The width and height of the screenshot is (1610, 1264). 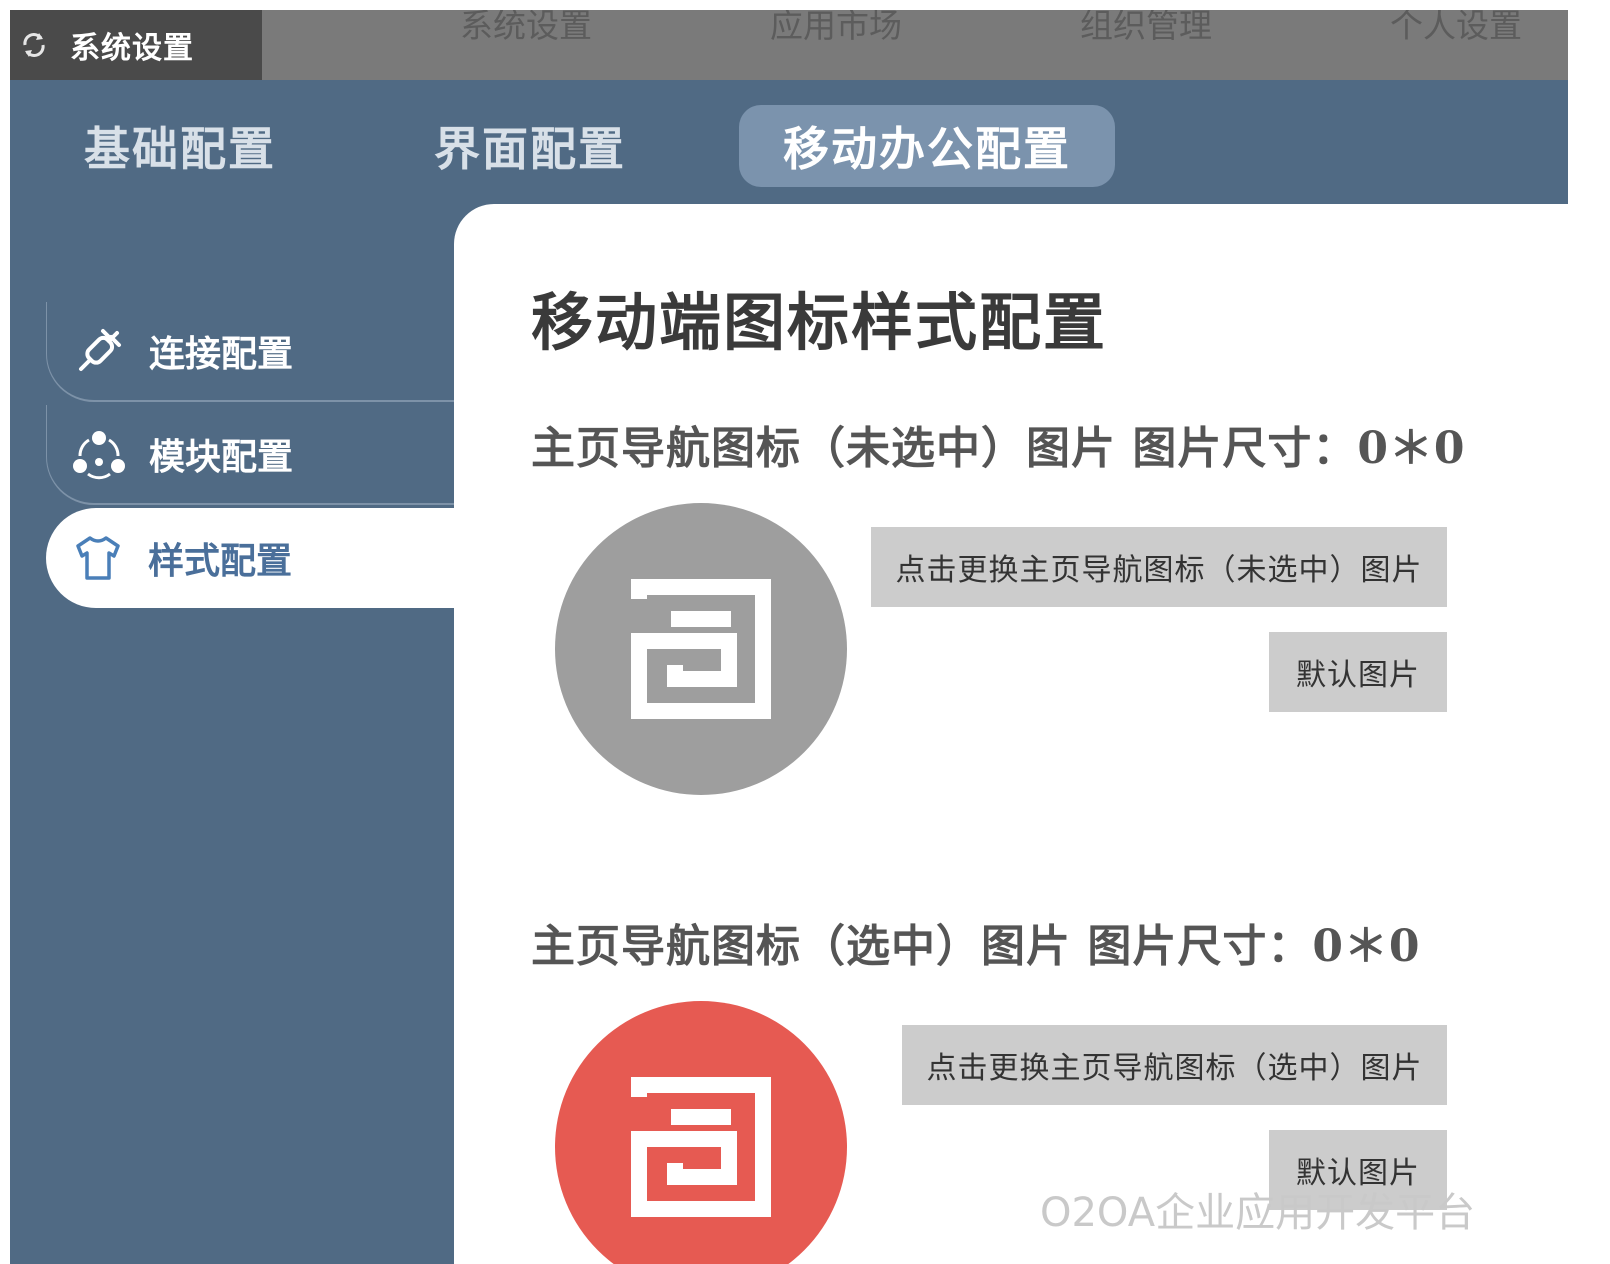 What do you see at coordinates (976, 946) in the screenshot?
I see `selected-icon-label: 主页导航图标（选中）图片 图片尺寸：0＊0` at bounding box center [976, 946].